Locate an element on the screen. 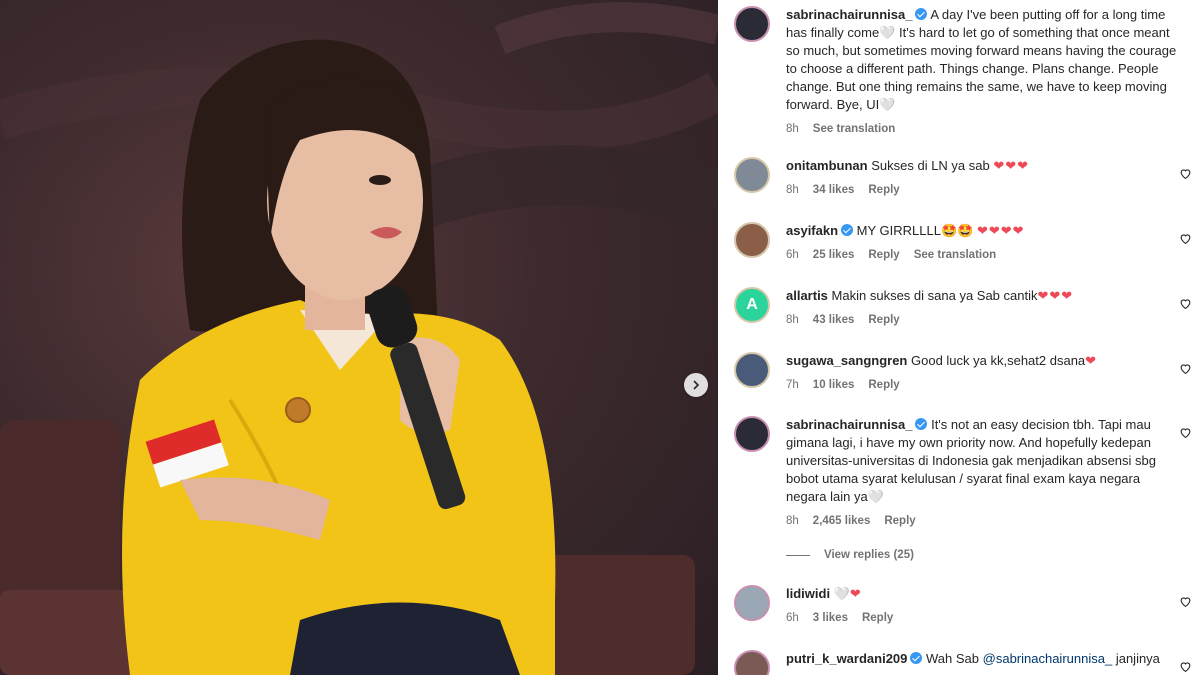  like-count: 43 likes is located at coordinates (834, 320).